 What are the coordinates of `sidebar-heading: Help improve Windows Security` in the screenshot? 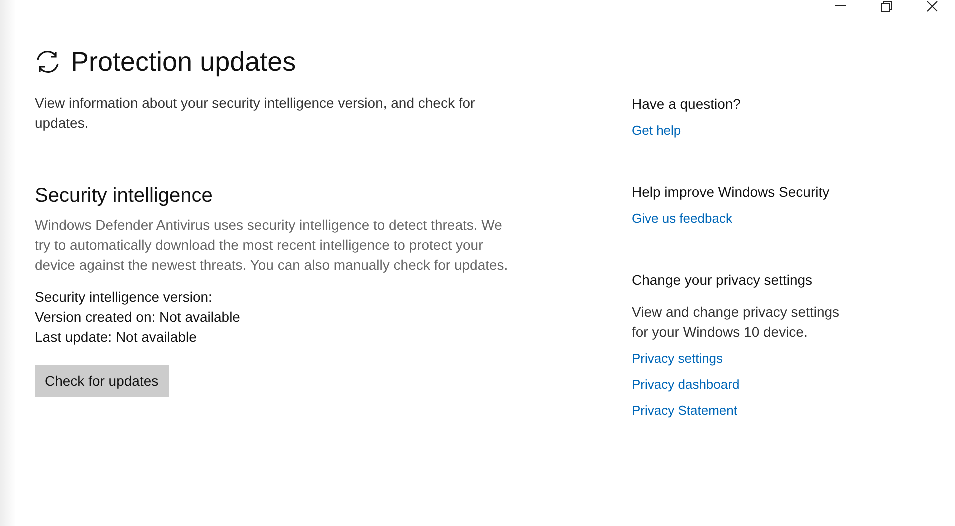 It's located at (731, 192).